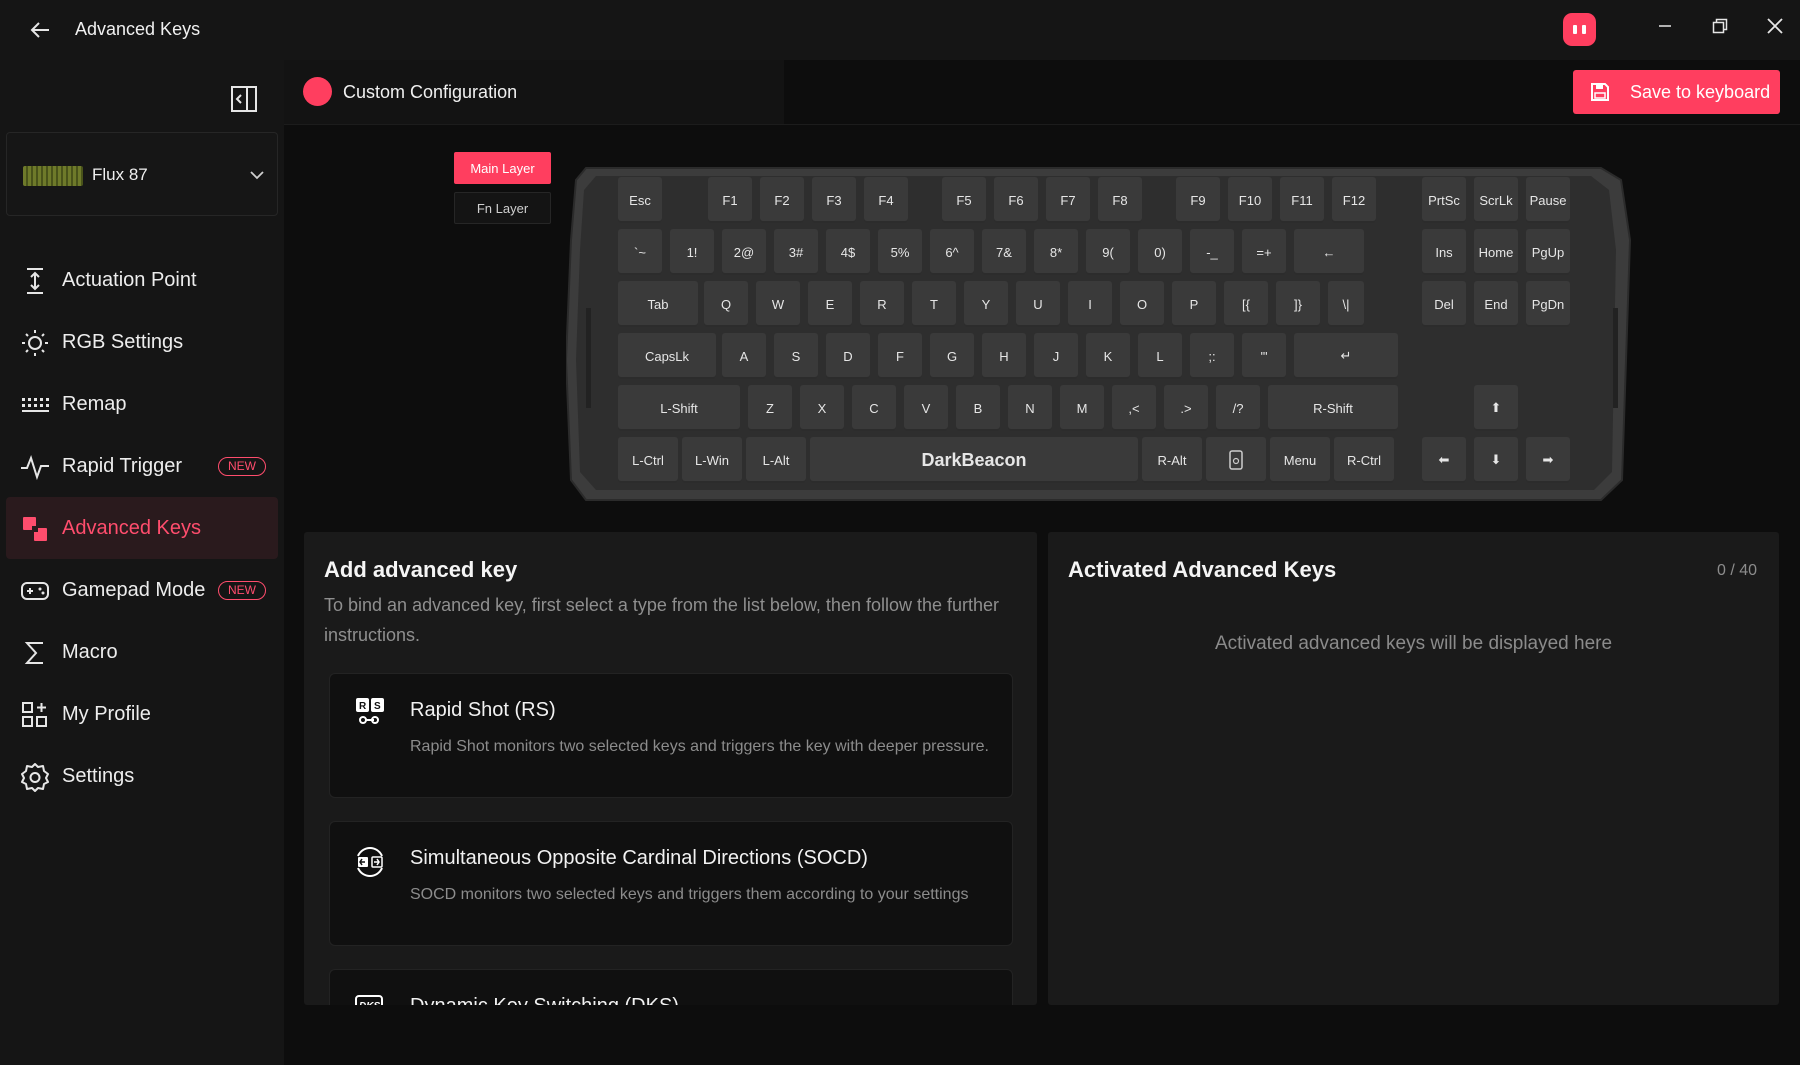 The height and width of the screenshot is (1065, 1800). Describe the element at coordinates (1720, 26) in the screenshot. I see `restore-icon` at that location.